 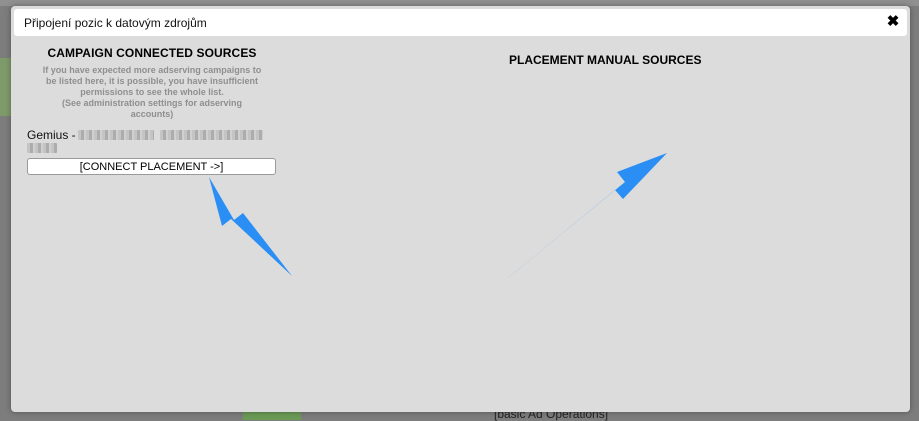 What do you see at coordinates (893, 22) in the screenshot?
I see `close-icon: ✖` at bounding box center [893, 22].